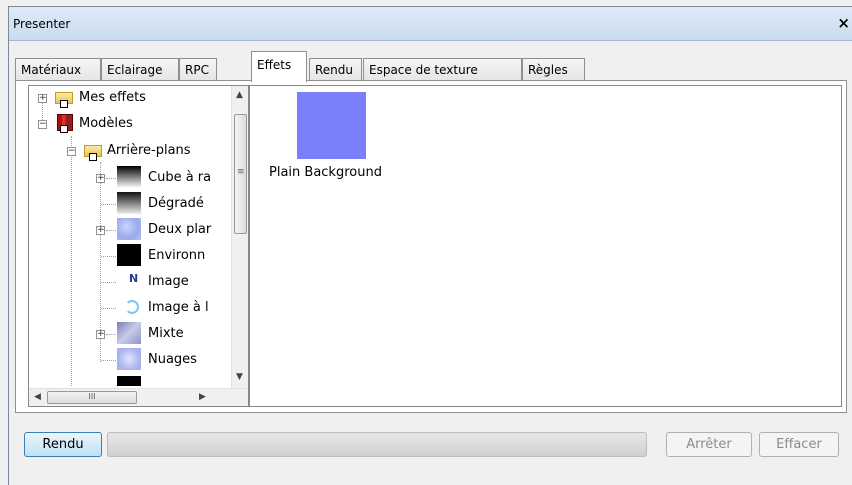 Image resolution: width=852 pixels, height=485 pixels. What do you see at coordinates (58, 70) in the screenshot?
I see `tab-materiaux: Matériaux` at bounding box center [58, 70].